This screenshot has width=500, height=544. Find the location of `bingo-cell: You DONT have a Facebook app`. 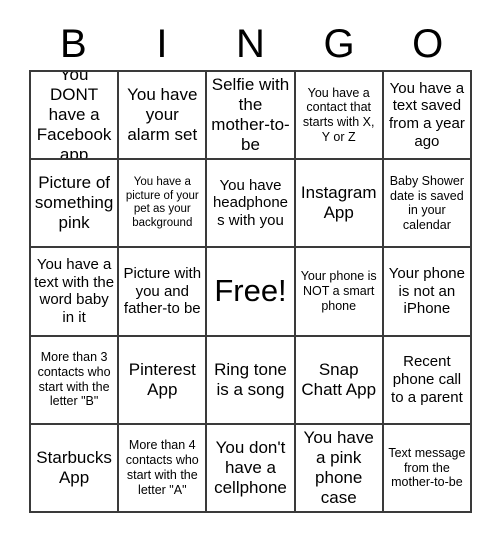

bingo-cell: You DONT have a Facebook app is located at coordinates (75, 116).